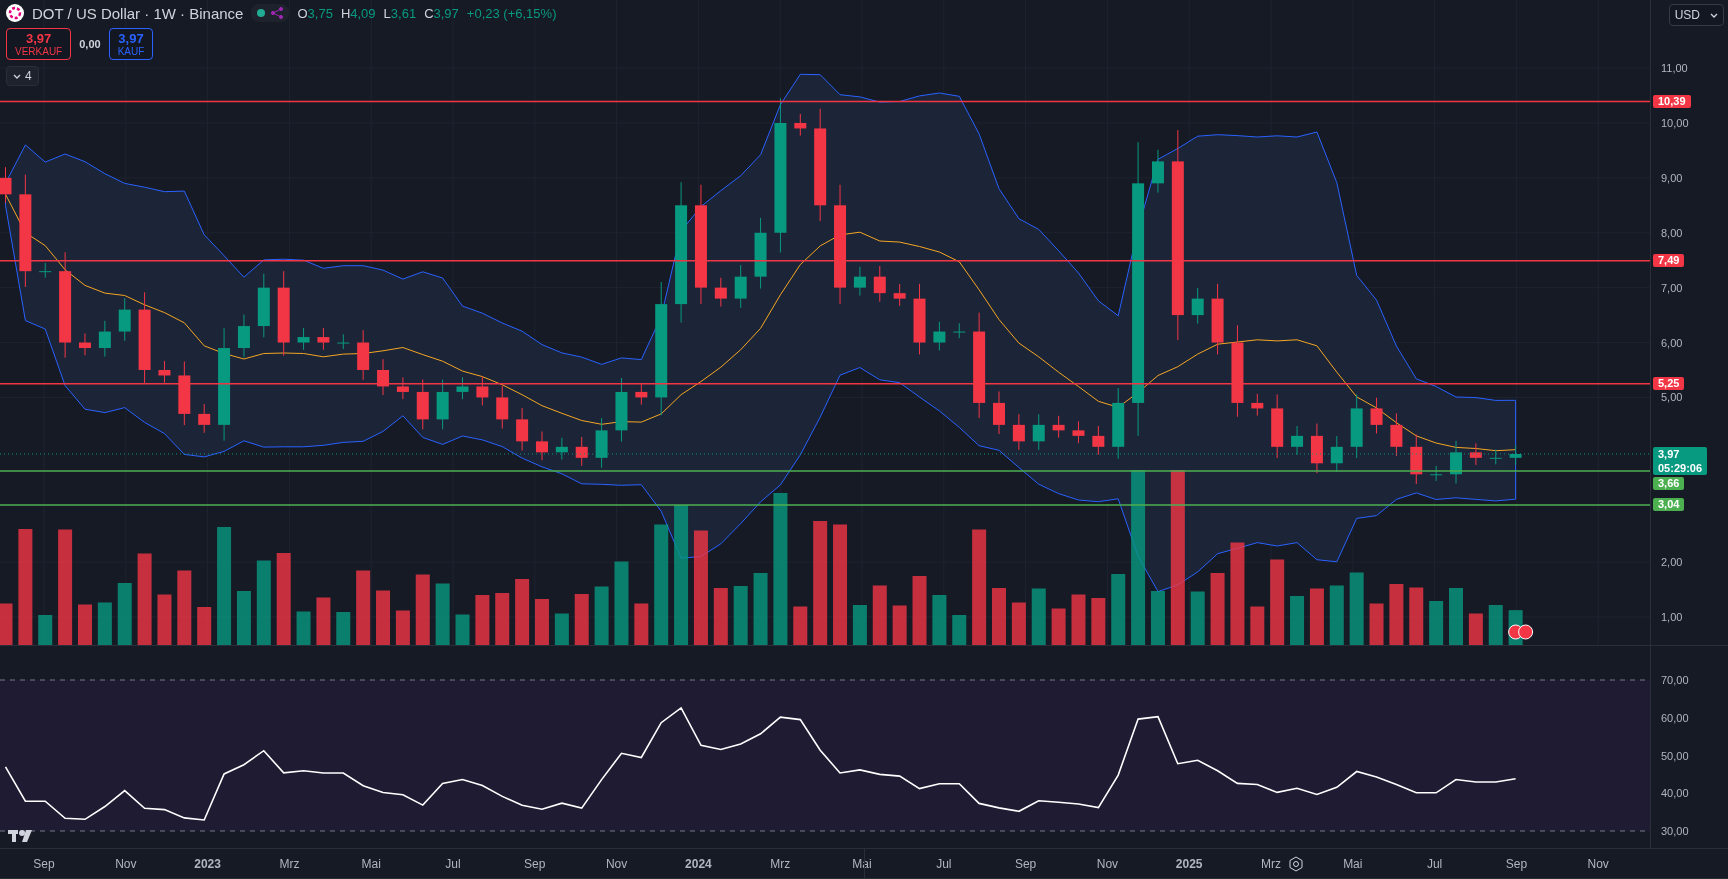 The image size is (1728, 879). What do you see at coordinates (131, 44) in the screenshot?
I see `buy-button: 3,97 KAUF` at bounding box center [131, 44].